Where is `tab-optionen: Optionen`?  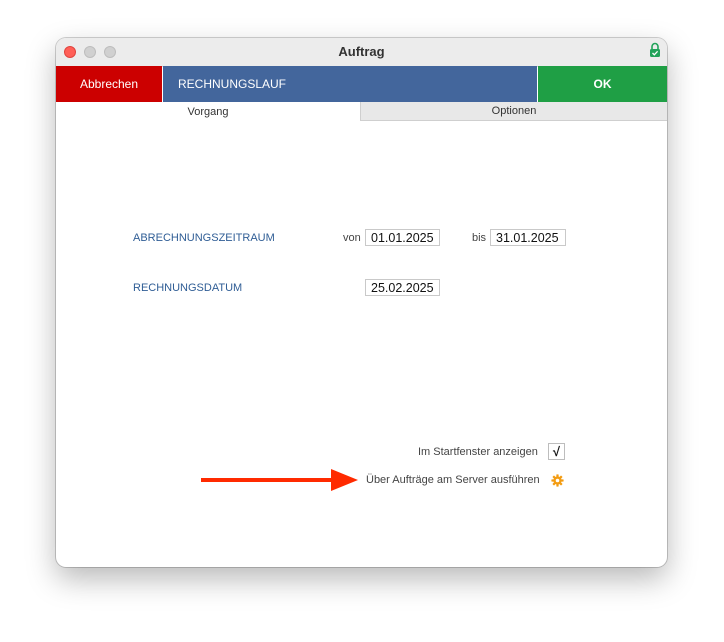 tab-optionen: Optionen is located at coordinates (513, 111).